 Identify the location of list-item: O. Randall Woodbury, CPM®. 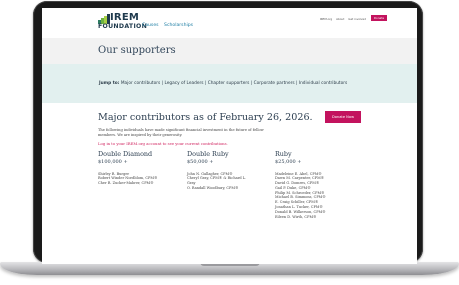
(213, 187).